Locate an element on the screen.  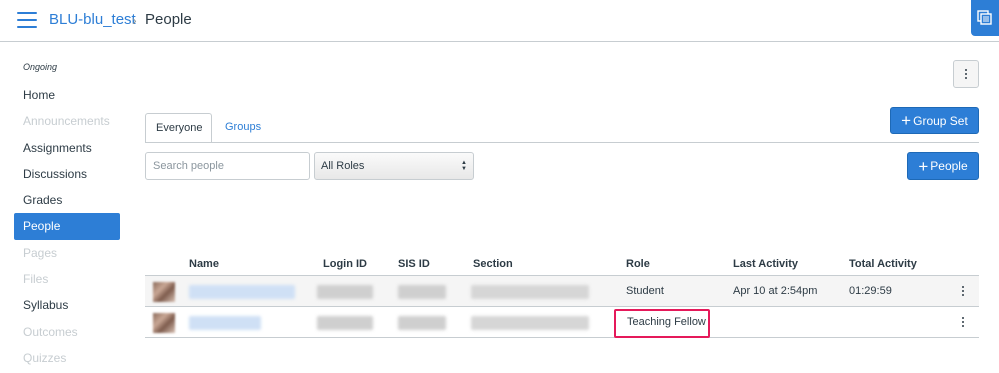
role-filter-value: All Roles is located at coordinates (343, 166).